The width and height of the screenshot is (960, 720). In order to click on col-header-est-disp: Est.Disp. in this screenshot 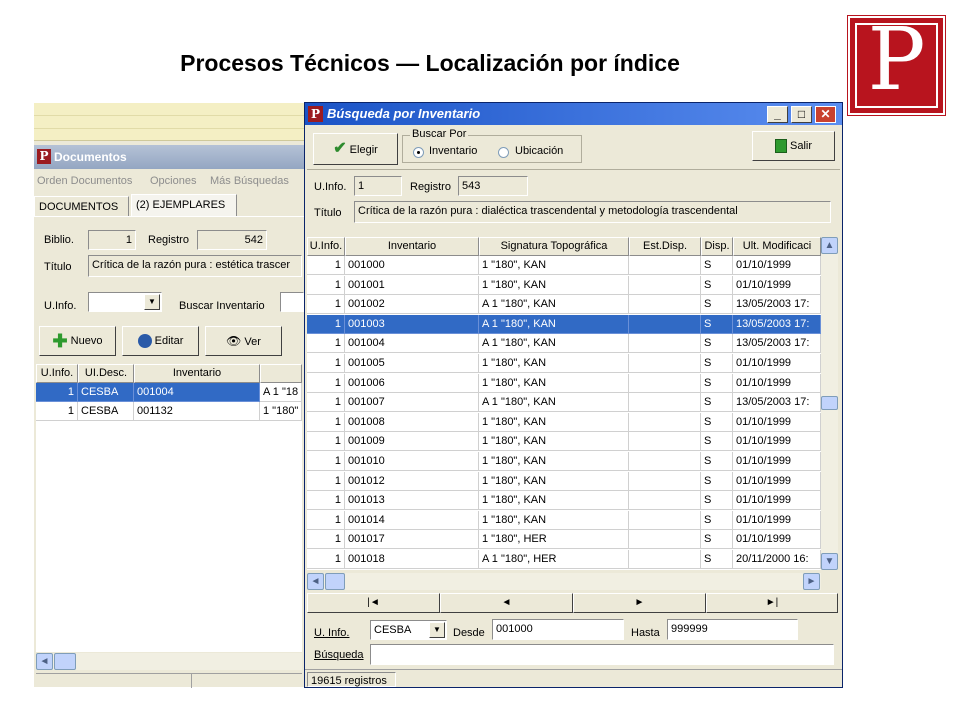, I will do `click(665, 246)`.